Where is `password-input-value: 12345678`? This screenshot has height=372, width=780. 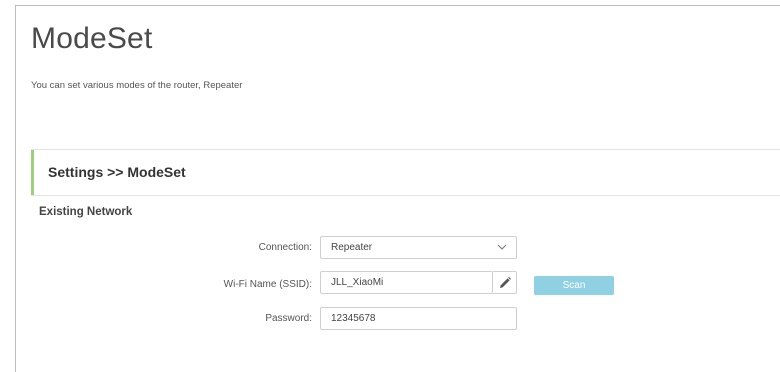
password-input-value: 12345678 is located at coordinates (353, 318).